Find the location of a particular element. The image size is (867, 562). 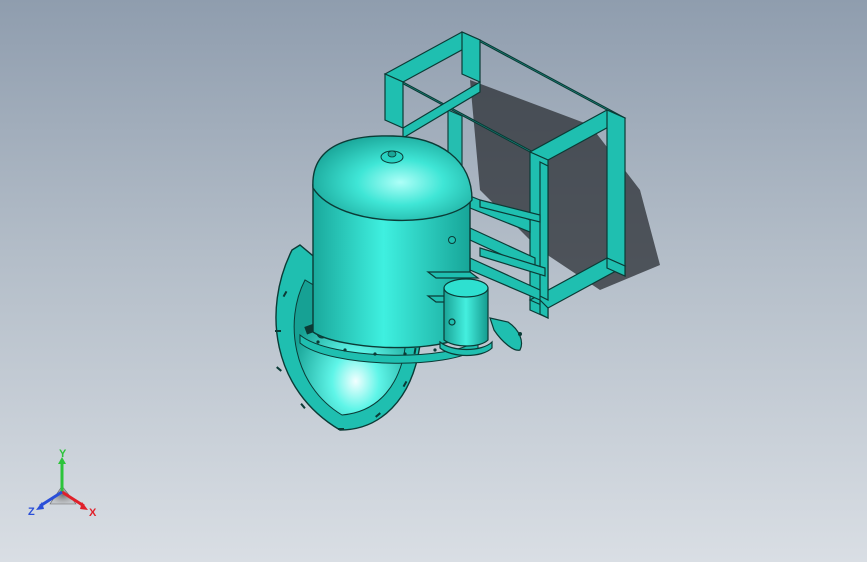

y-axis-arrow is located at coordinates (62, 474).